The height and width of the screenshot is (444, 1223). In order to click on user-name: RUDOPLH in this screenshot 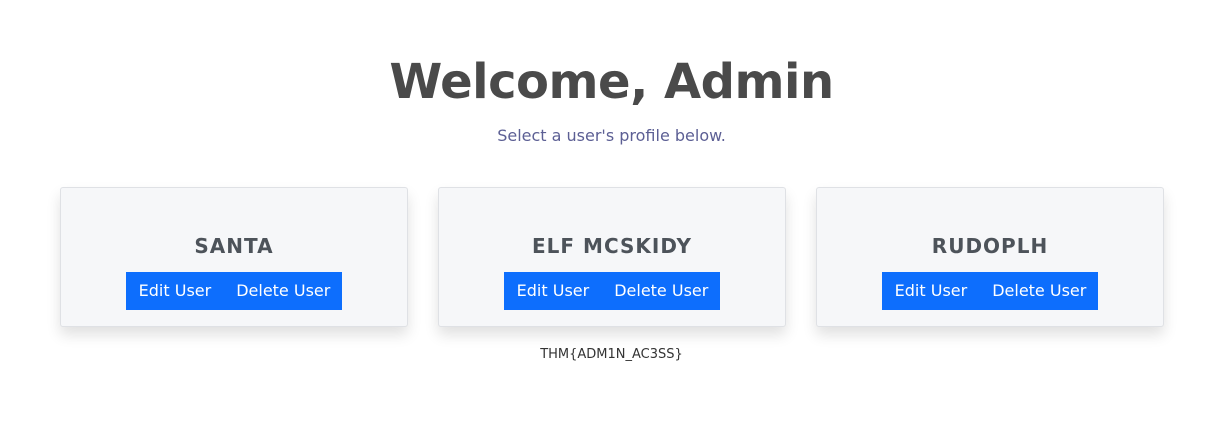, I will do `click(990, 246)`.